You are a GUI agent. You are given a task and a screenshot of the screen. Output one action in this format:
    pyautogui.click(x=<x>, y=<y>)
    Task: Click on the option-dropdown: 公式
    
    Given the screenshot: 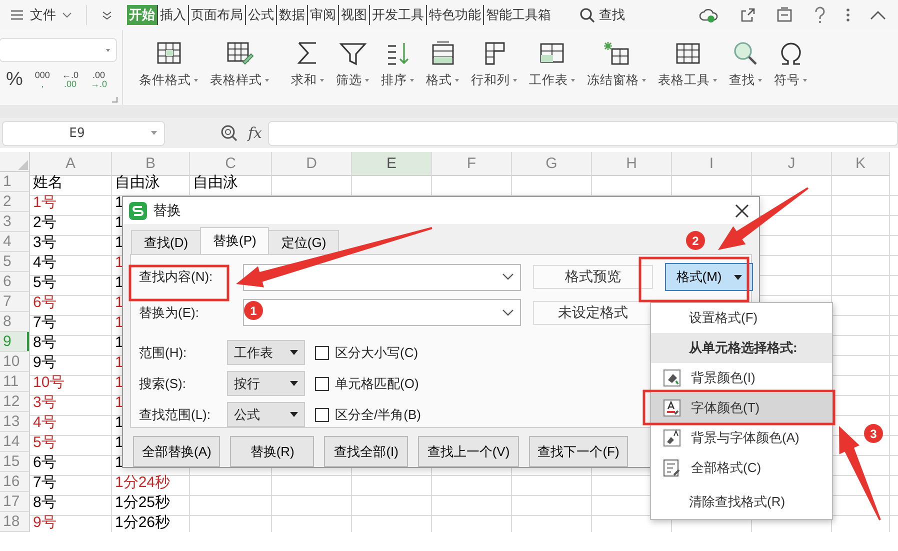 What is the action you would take?
    pyautogui.click(x=266, y=414)
    